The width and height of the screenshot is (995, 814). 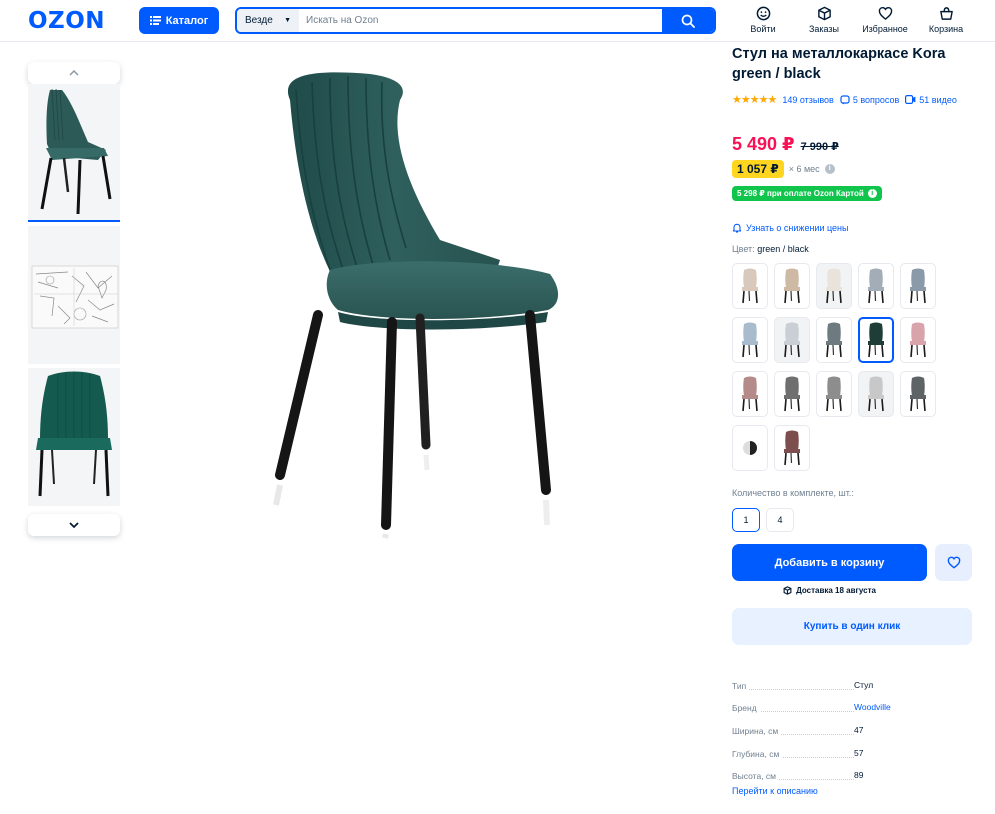 I want to click on chair-front-thumbnail-image, so click(x=74, y=434).